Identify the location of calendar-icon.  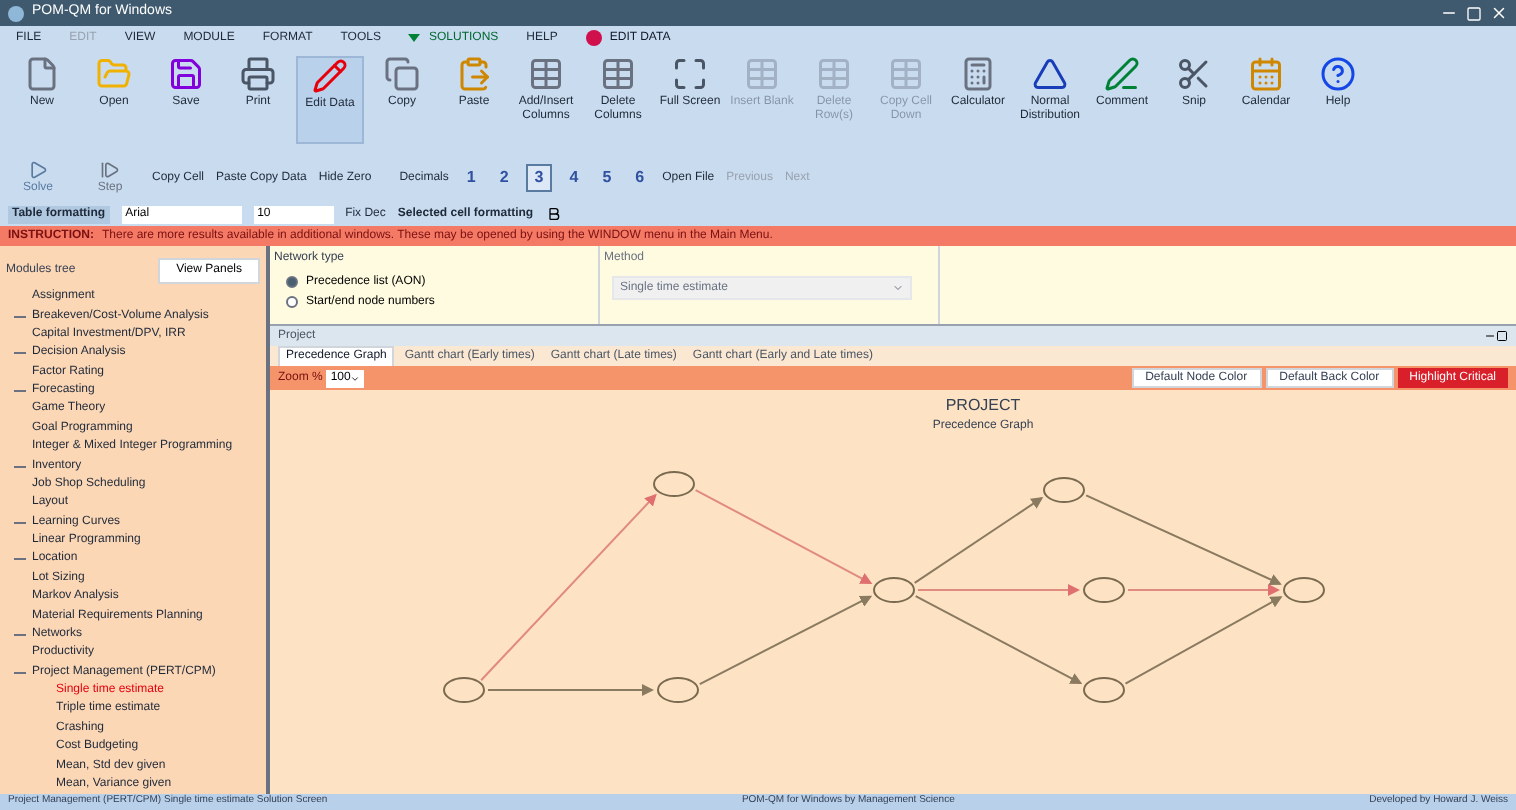
(1266, 74).